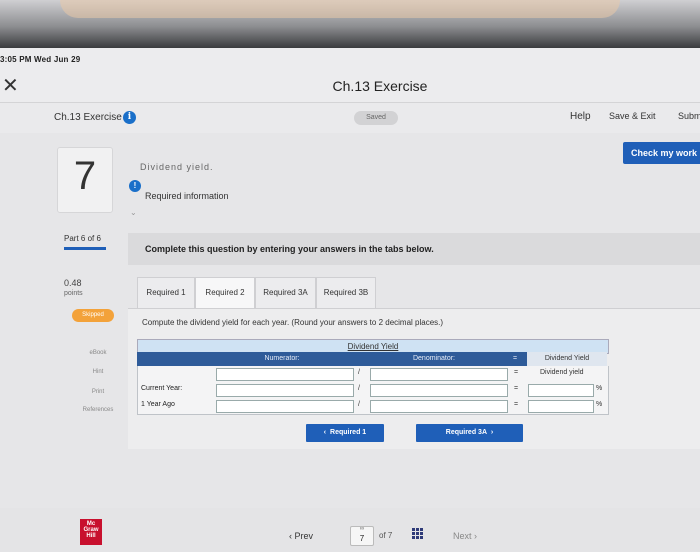 Image resolution: width=700 pixels, height=552 pixels. Describe the element at coordinates (561, 406) in the screenshot. I see `year-ago-yield-input` at that location.